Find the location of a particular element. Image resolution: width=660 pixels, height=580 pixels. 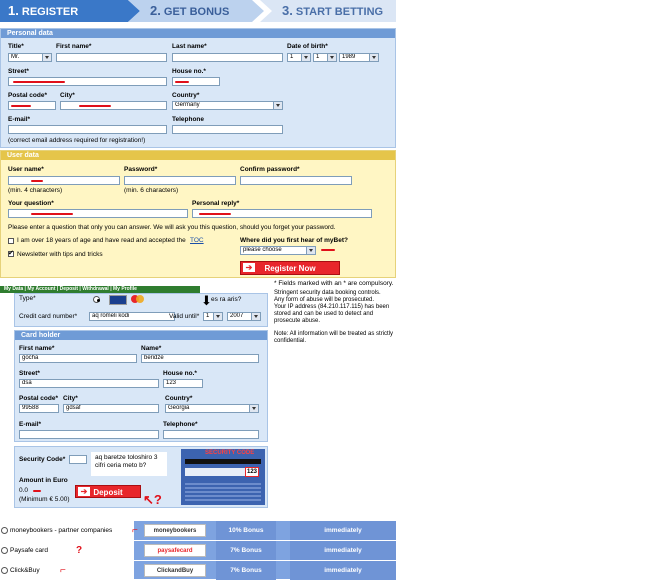

dob-day-select: 1 is located at coordinates (299, 57).